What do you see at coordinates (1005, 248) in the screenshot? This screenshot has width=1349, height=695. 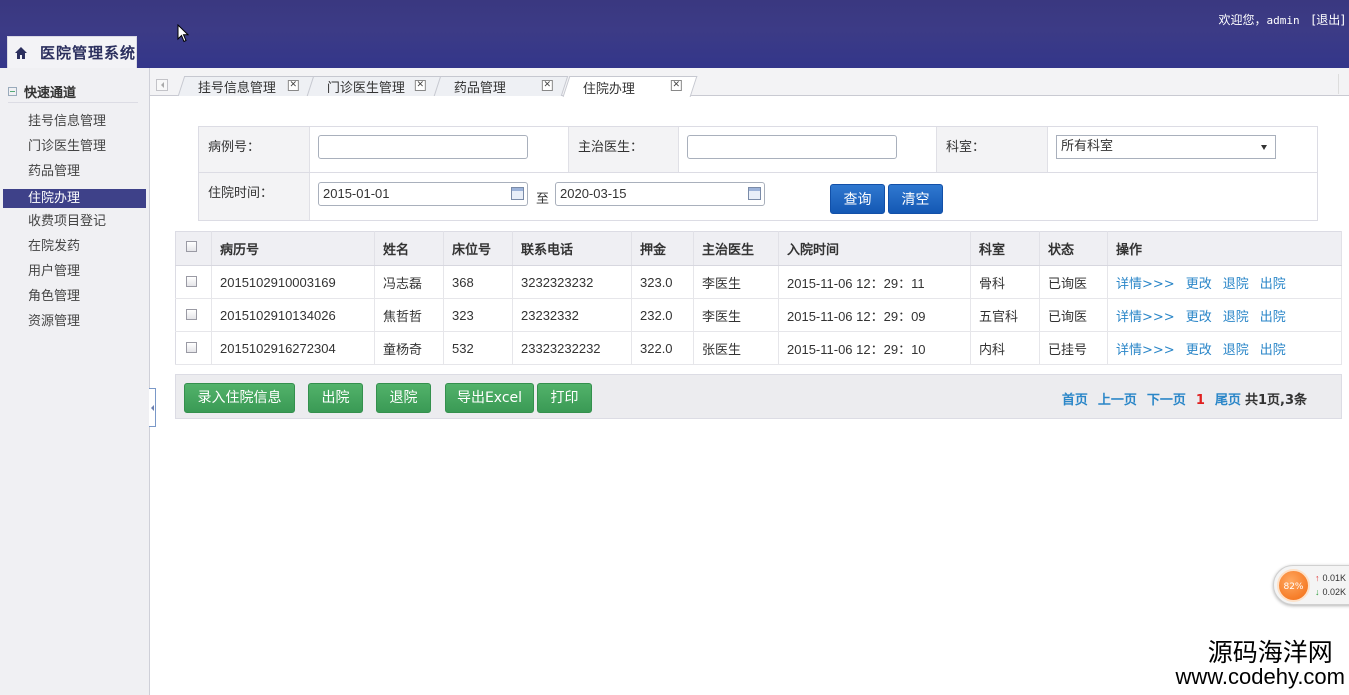 I see `column-header: 科室` at bounding box center [1005, 248].